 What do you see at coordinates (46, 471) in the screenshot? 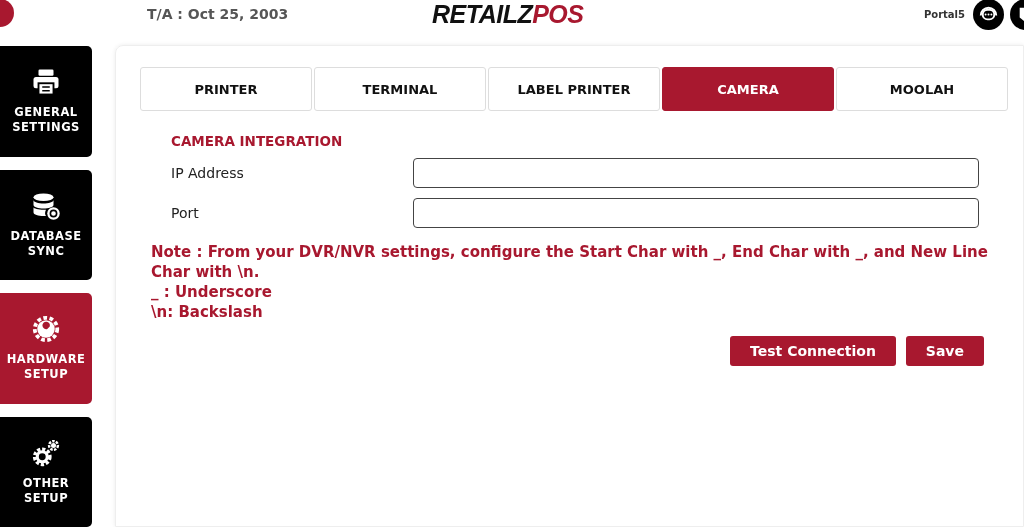
I see `sidebar-item: OTHER SETUP` at bounding box center [46, 471].